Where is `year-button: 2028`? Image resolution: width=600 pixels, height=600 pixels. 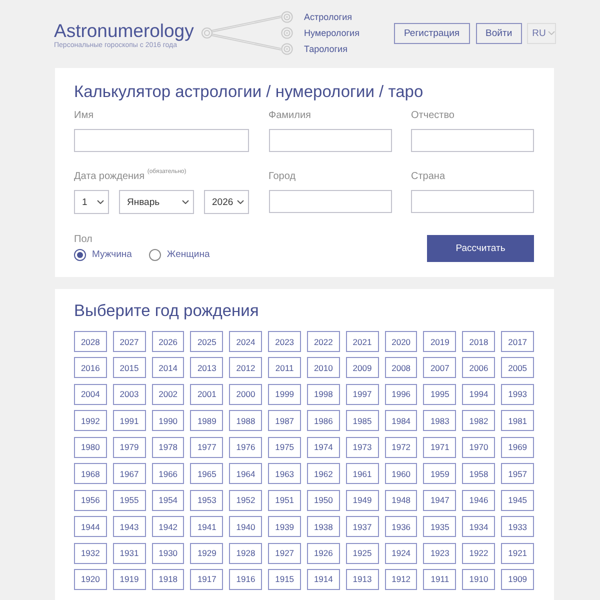 year-button: 2028 is located at coordinates (90, 341).